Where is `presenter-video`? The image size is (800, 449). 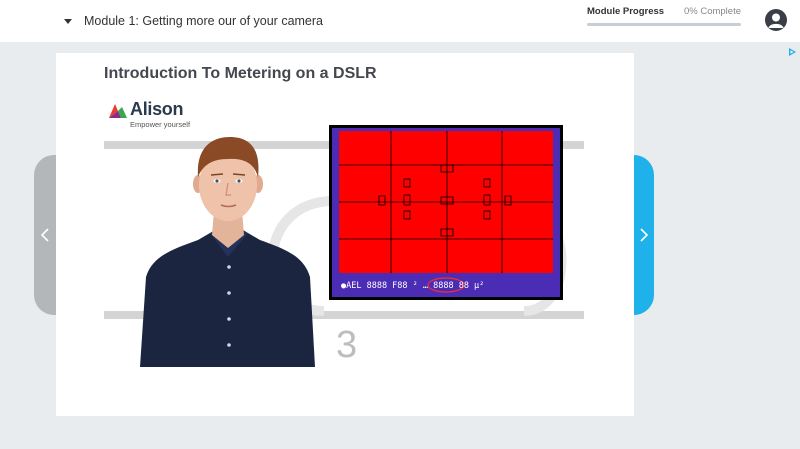
presenter-video is located at coordinates (227, 252).